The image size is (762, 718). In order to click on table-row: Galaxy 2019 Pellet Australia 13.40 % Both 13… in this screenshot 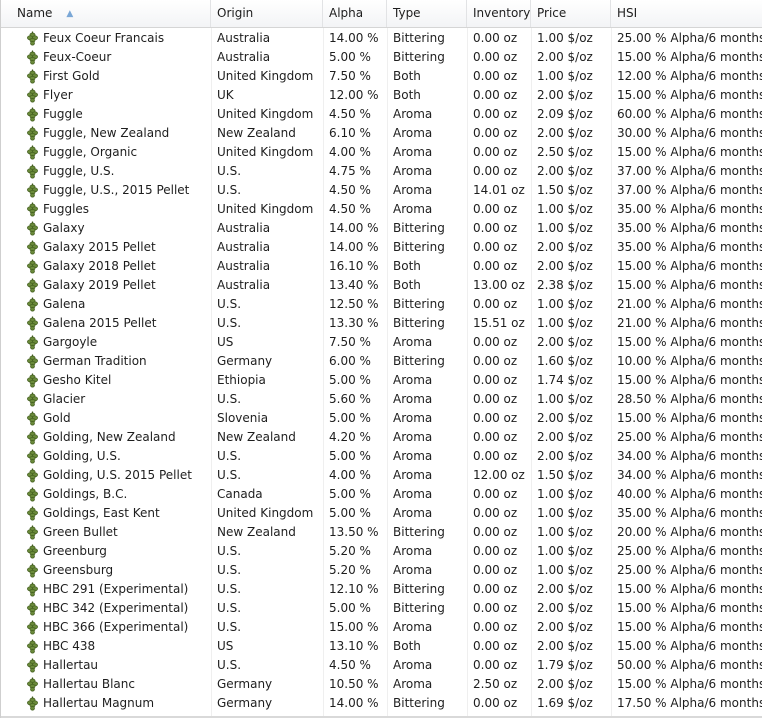, I will do `click(381, 285)`.